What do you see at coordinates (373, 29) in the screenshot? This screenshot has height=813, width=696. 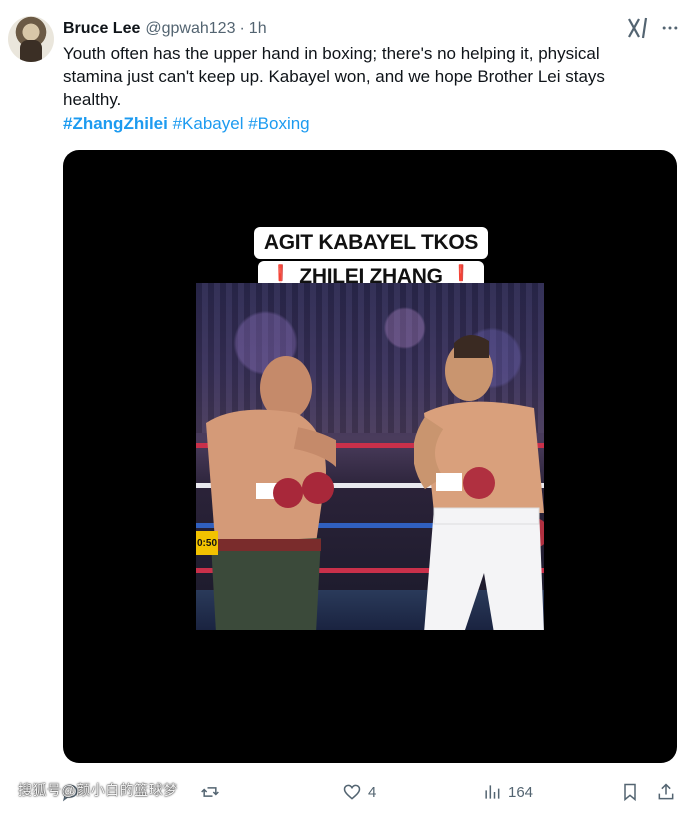 I see `tweet-header: Bruce Lee @gpwah123 · 1h` at bounding box center [373, 29].